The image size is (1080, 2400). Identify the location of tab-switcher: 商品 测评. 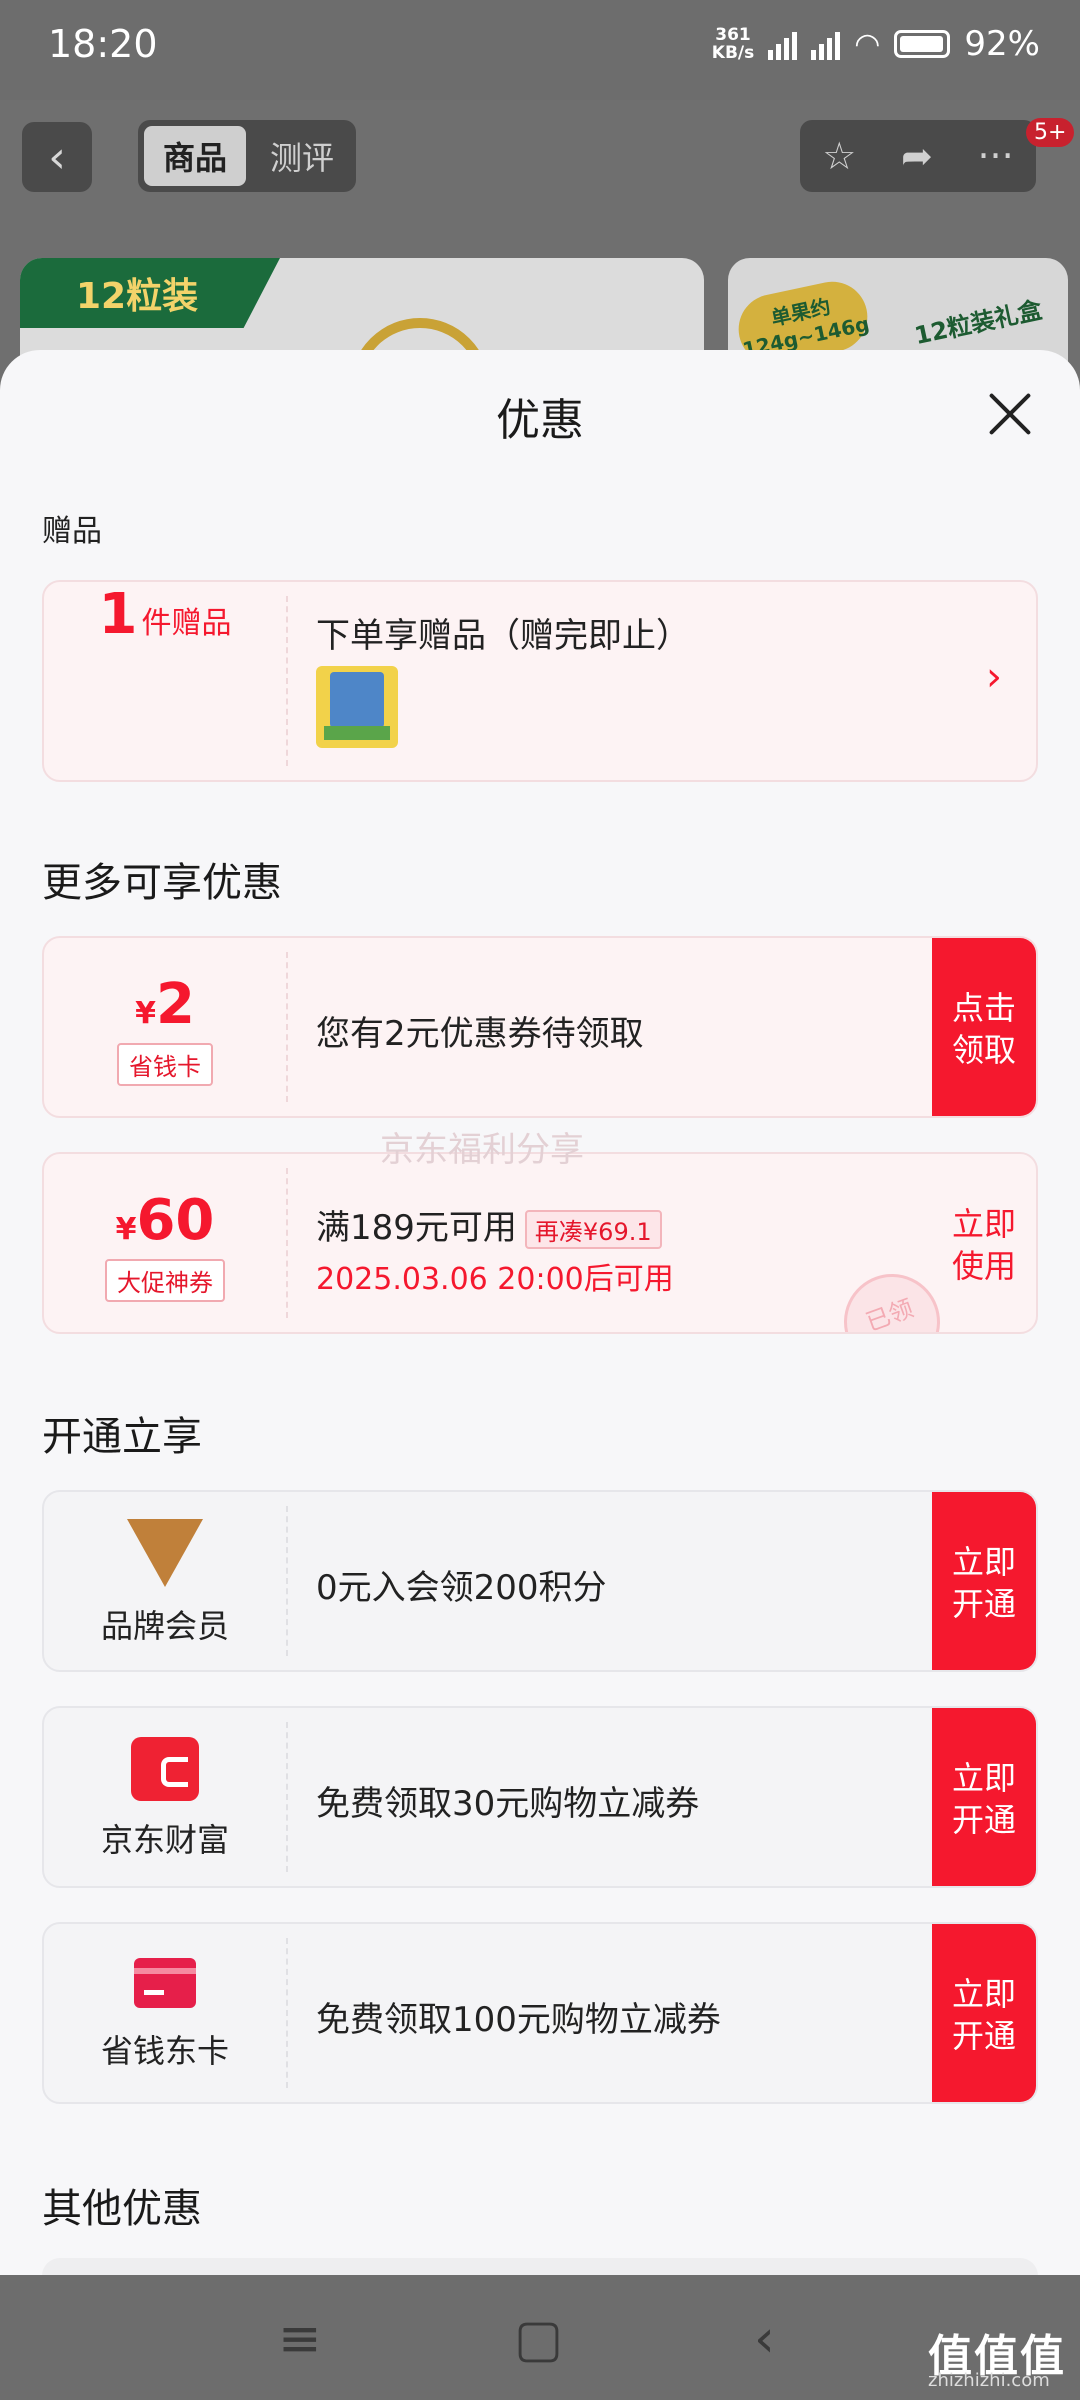
(247, 156).